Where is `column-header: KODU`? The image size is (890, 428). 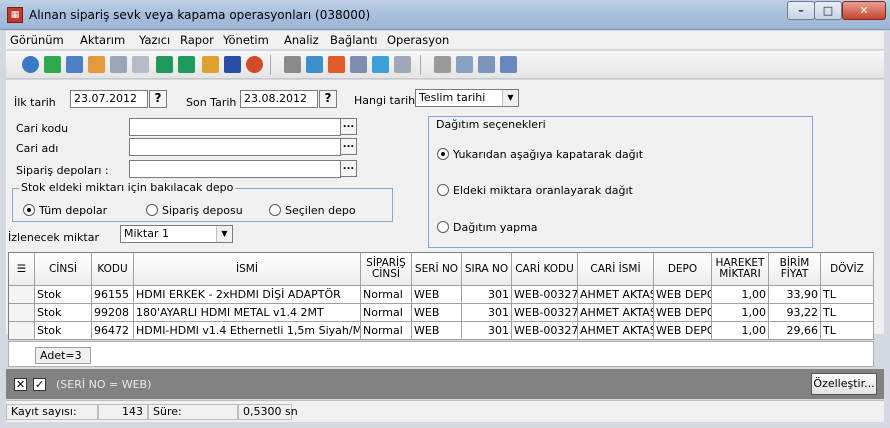
column-header: KODU is located at coordinates (113, 269).